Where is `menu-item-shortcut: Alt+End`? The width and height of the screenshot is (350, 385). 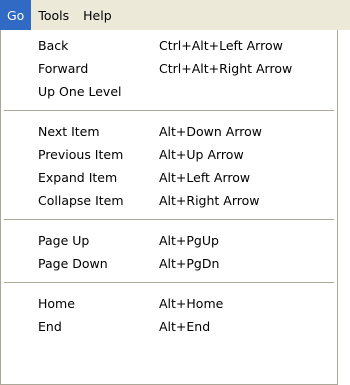 menu-item-shortcut: Alt+End is located at coordinates (185, 326).